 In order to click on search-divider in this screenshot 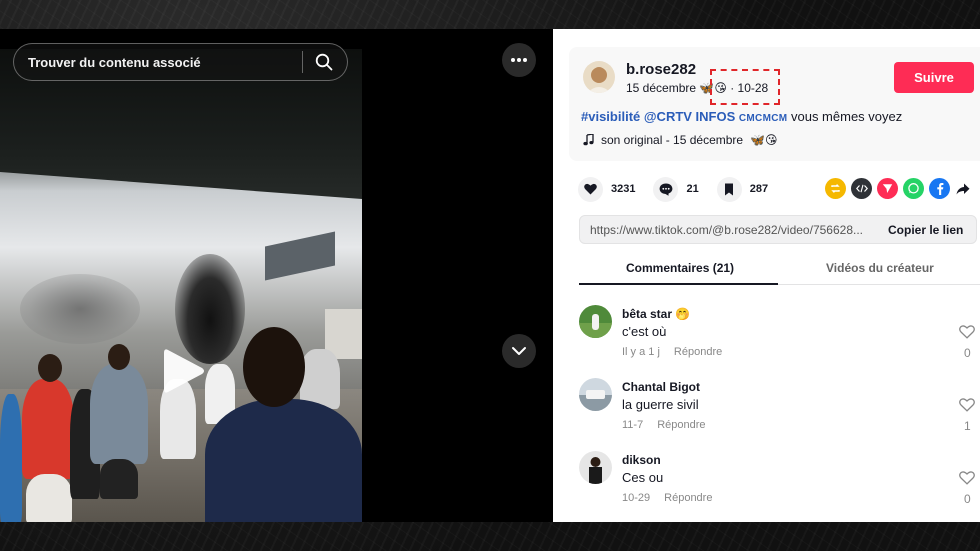, I will do `click(302, 62)`.